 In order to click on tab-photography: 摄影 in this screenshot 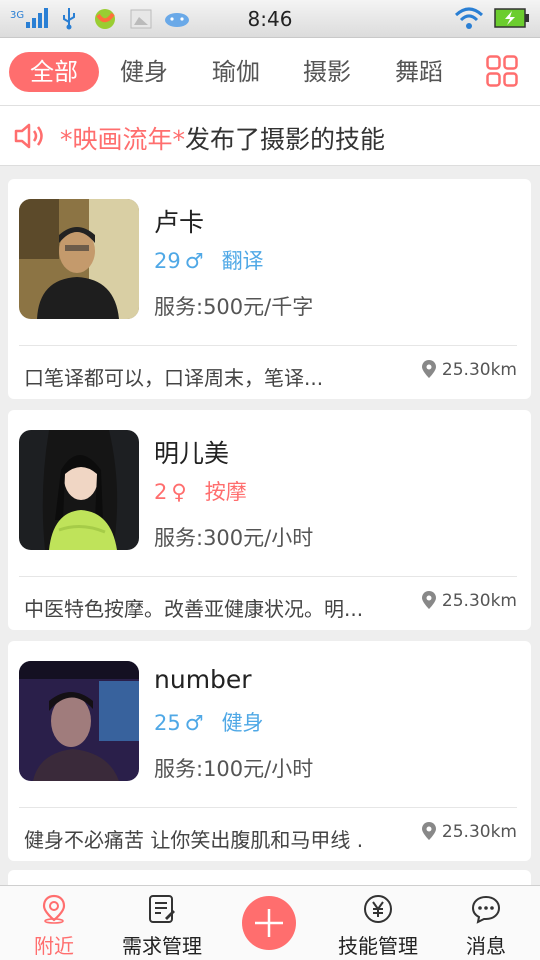, I will do `click(327, 72)`.